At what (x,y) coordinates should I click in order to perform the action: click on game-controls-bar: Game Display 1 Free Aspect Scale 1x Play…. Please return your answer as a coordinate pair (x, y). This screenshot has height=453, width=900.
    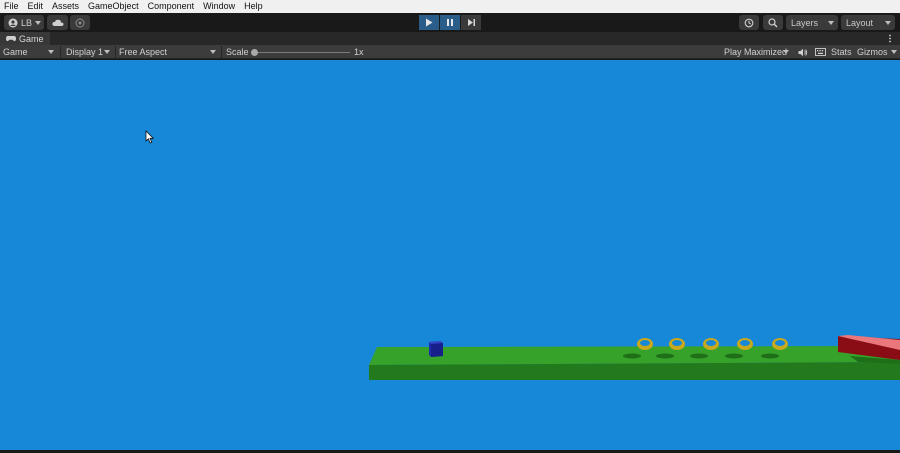
    Looking at the image, I should click on (450, 52).